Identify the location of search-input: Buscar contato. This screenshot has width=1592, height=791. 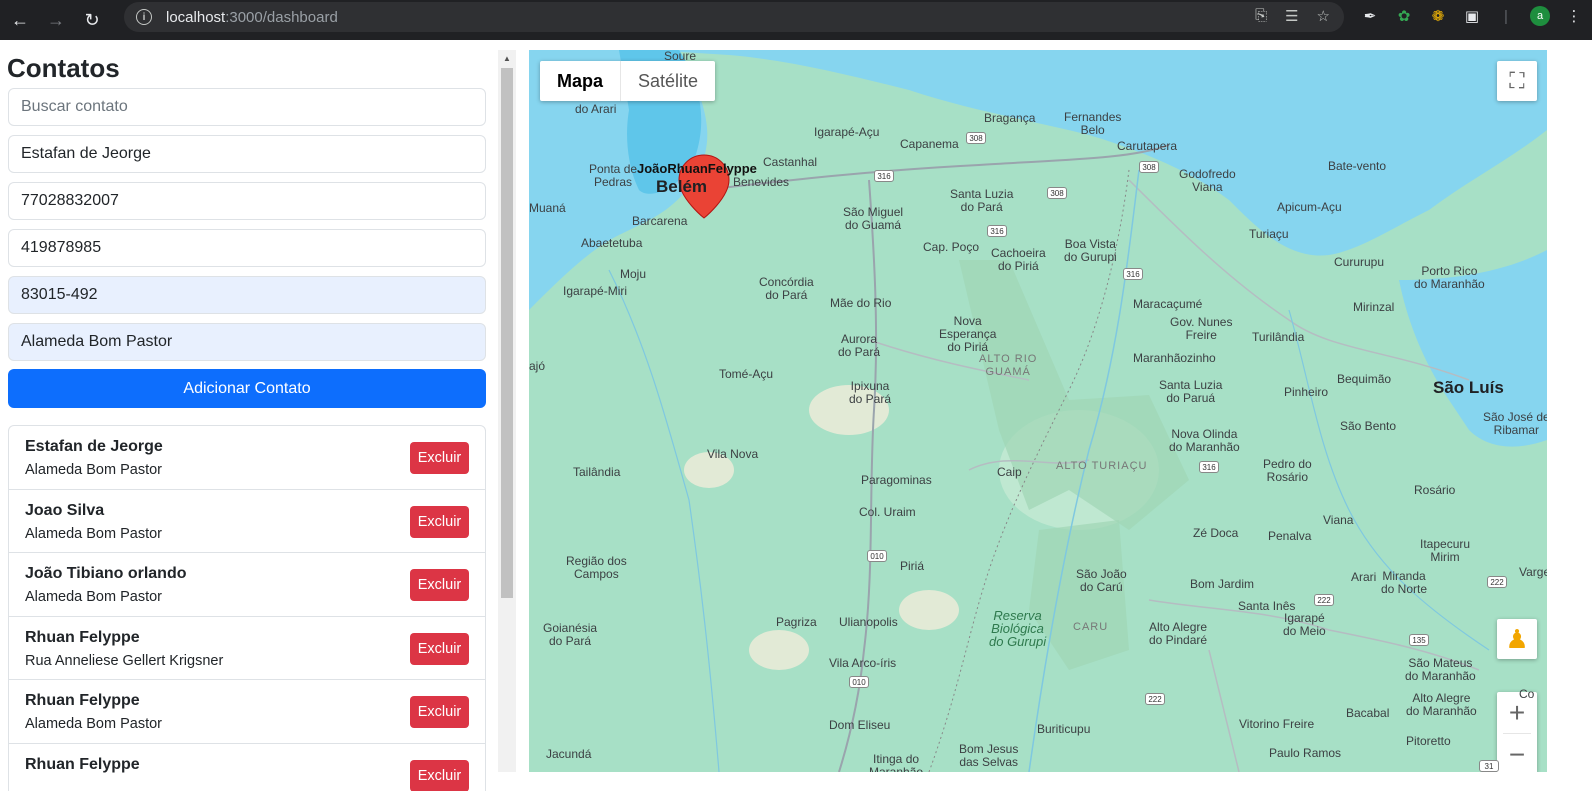
(247, 107).